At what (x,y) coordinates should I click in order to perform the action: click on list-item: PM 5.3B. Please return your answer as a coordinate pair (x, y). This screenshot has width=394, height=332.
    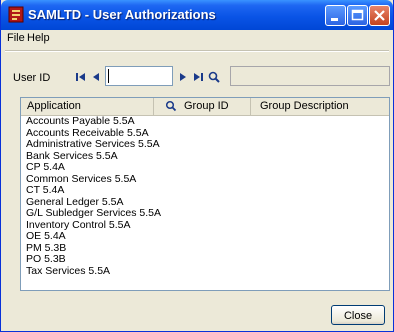
    Looking at the image, I should click on (205, 248).